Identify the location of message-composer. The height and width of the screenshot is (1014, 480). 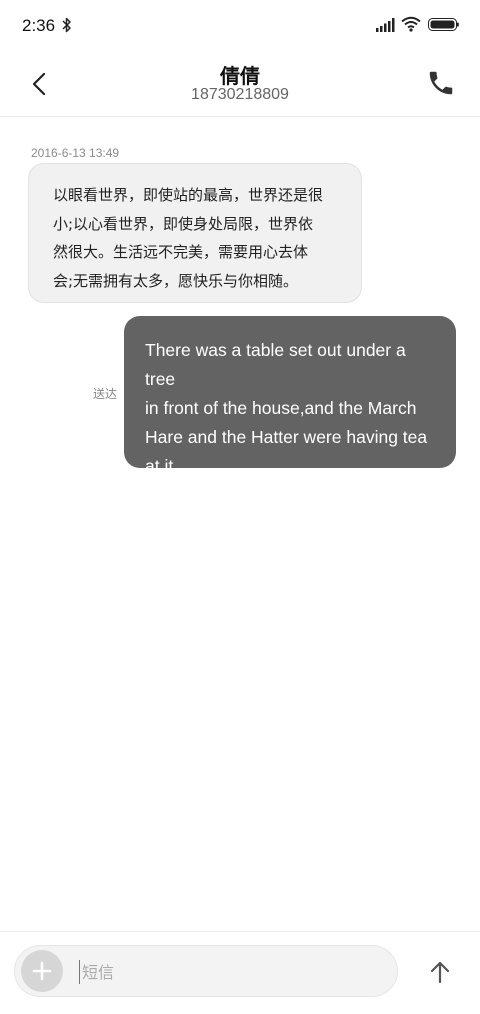
(240, 972).